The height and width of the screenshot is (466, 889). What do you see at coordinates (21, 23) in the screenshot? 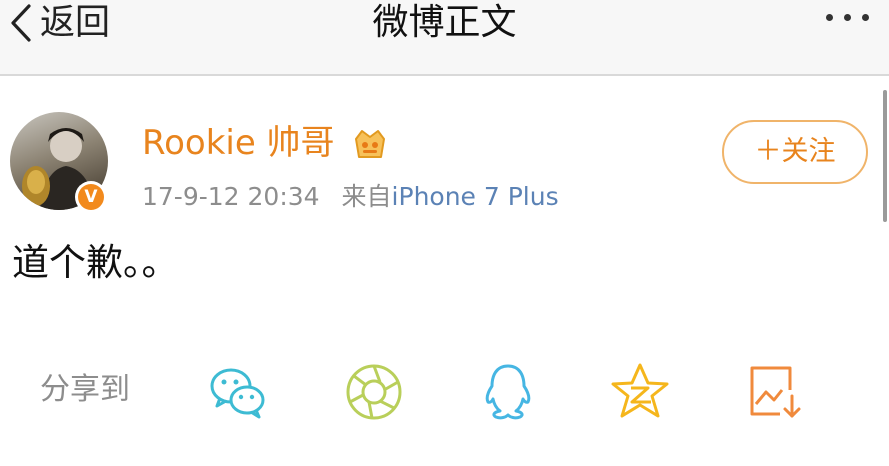
I see `chevron-left-icon` at bounding box center [21, 23].